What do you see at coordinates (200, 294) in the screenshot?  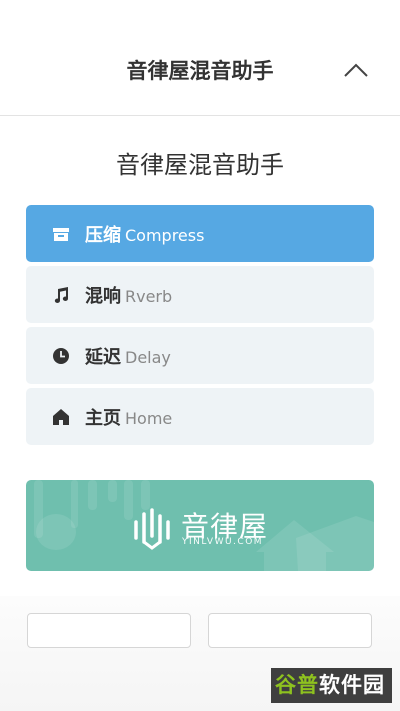 I see `menu-item-reverb: 混响 Rverb` at bounding box center [200, 294].